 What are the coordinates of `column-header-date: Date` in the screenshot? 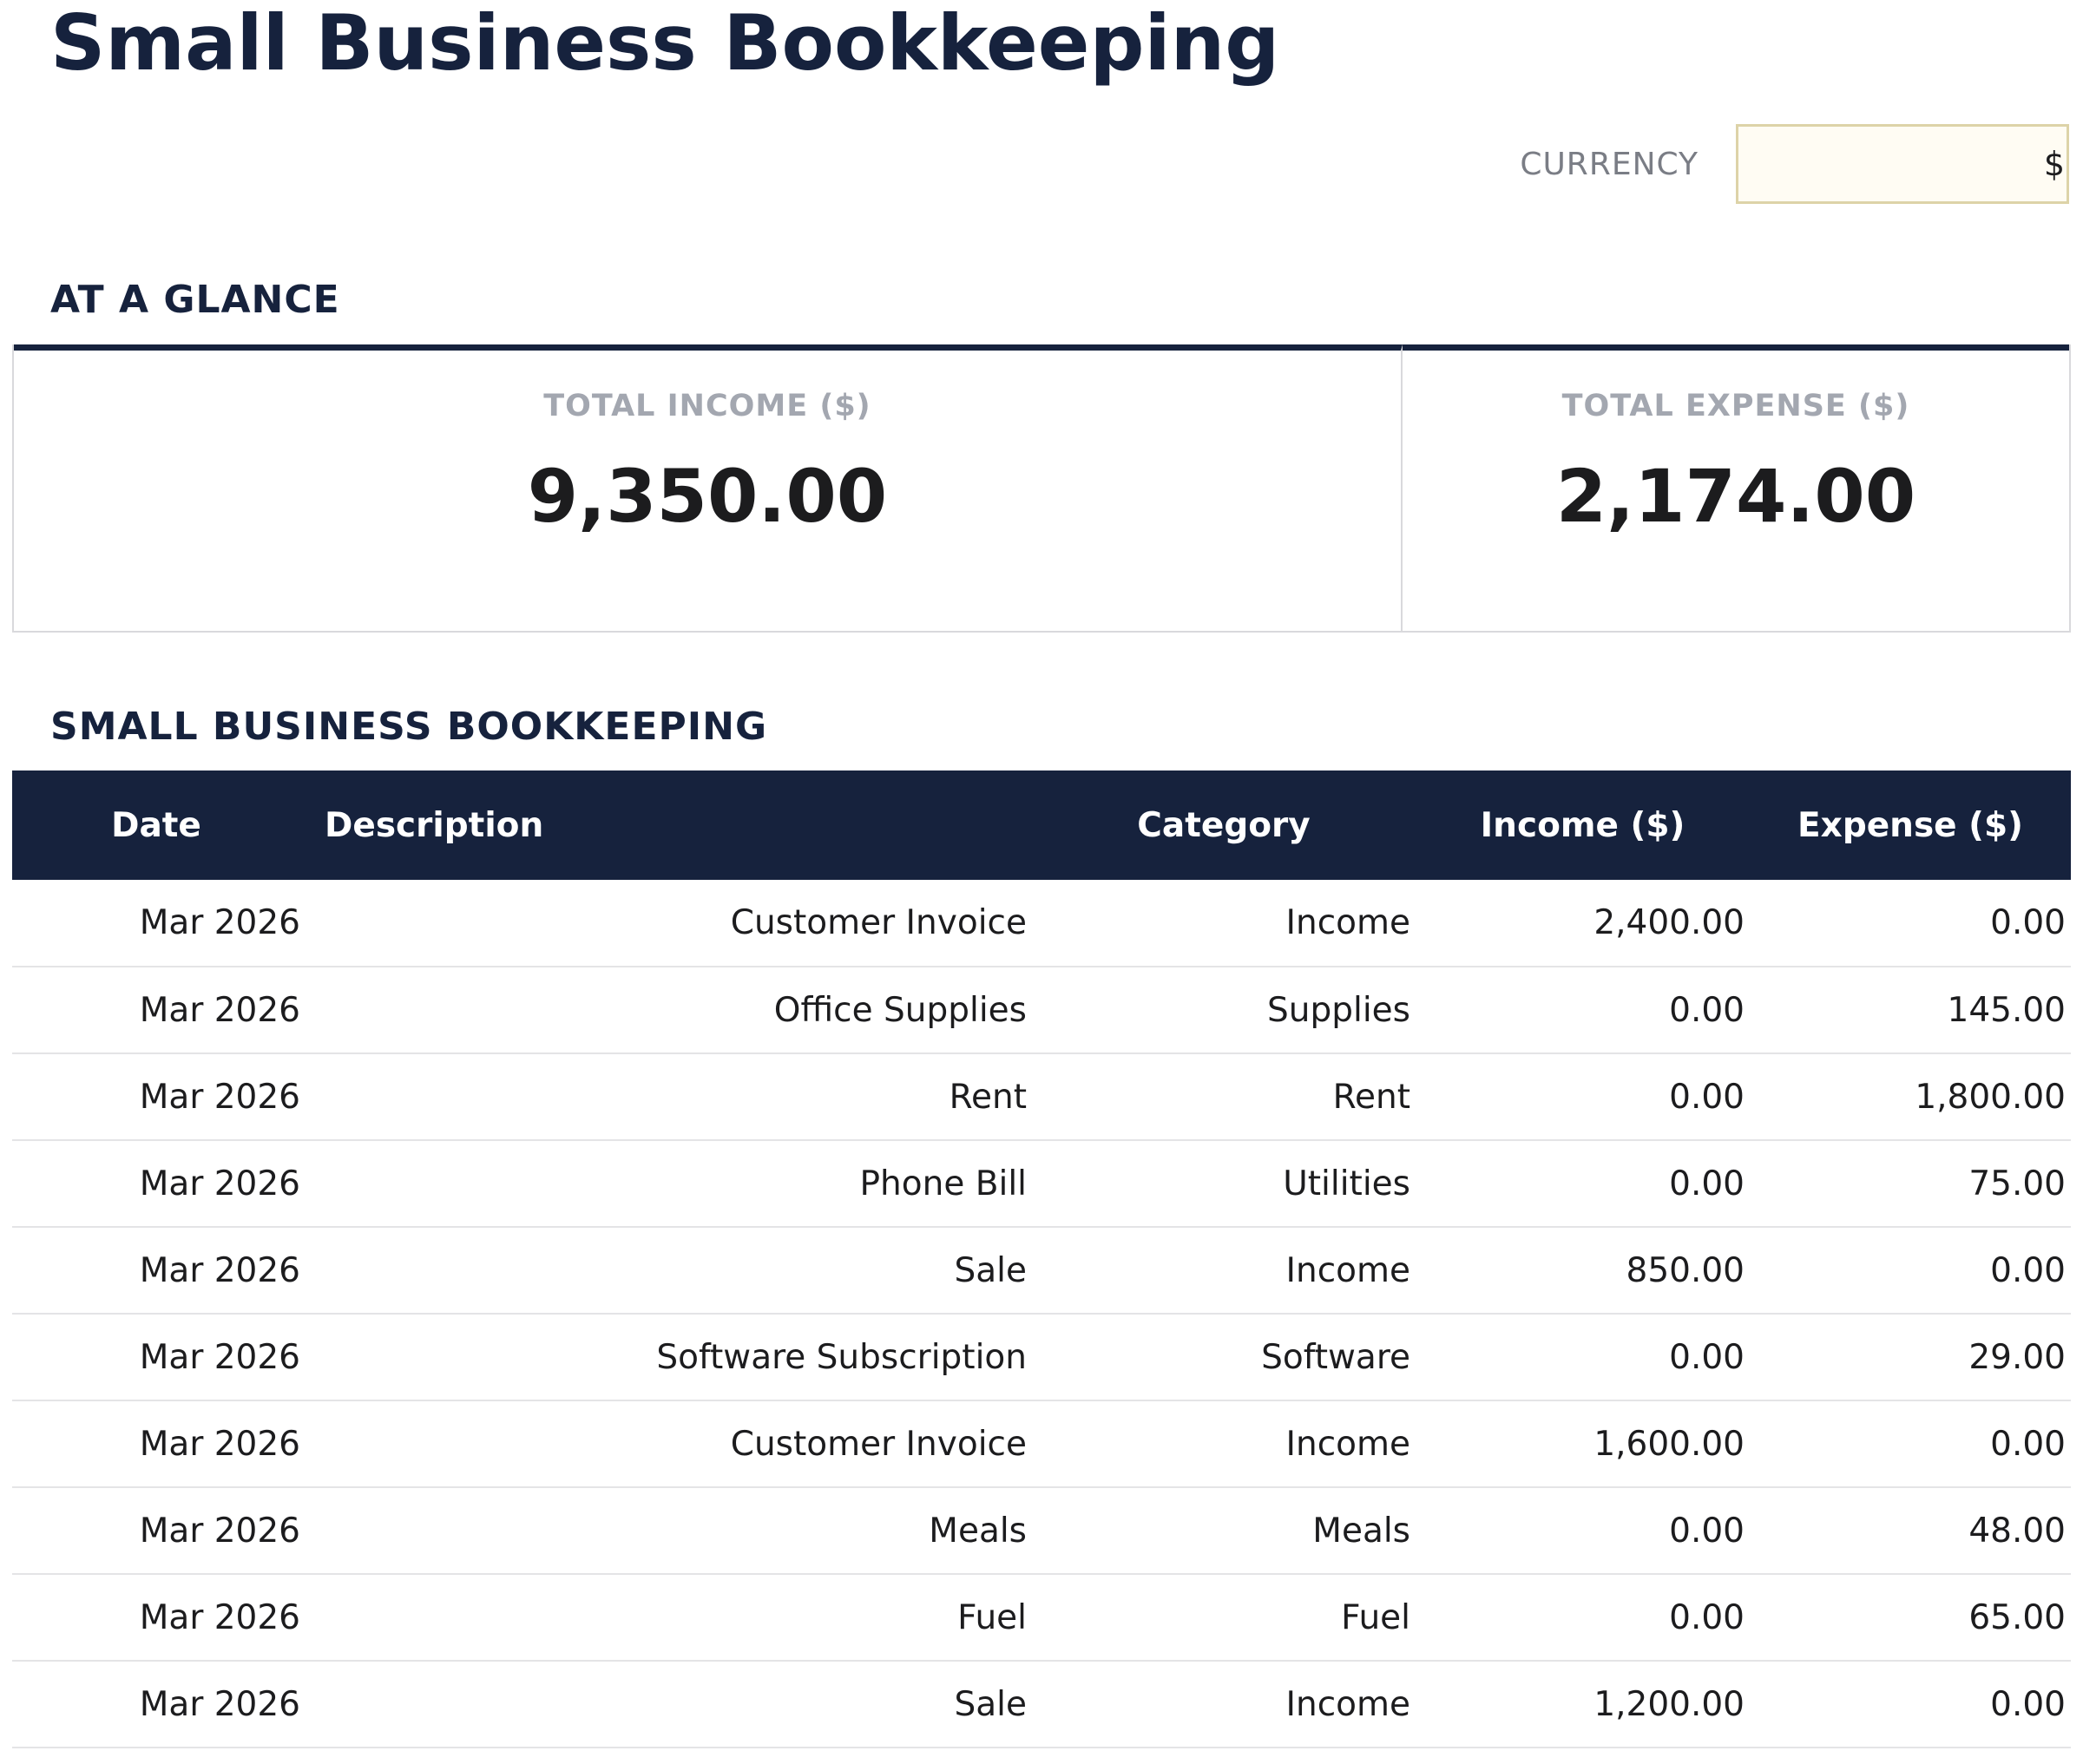 It's located at (156, 825).